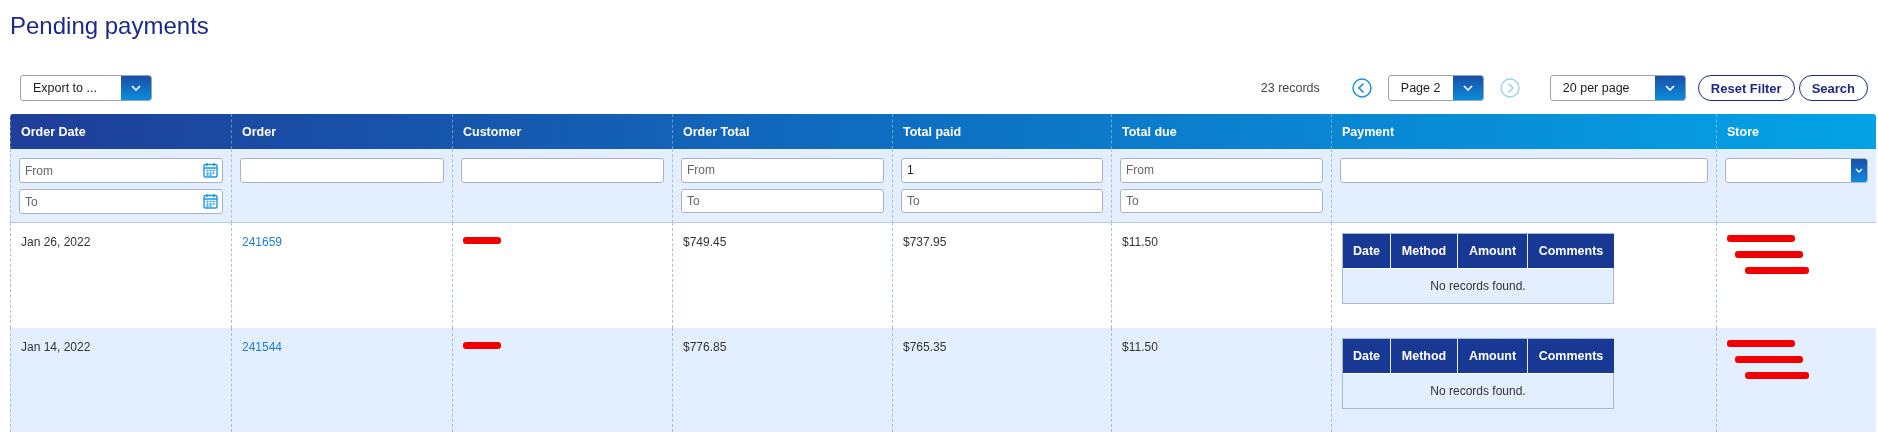  I want to click on filter-field: 1, so click(1002, 170).